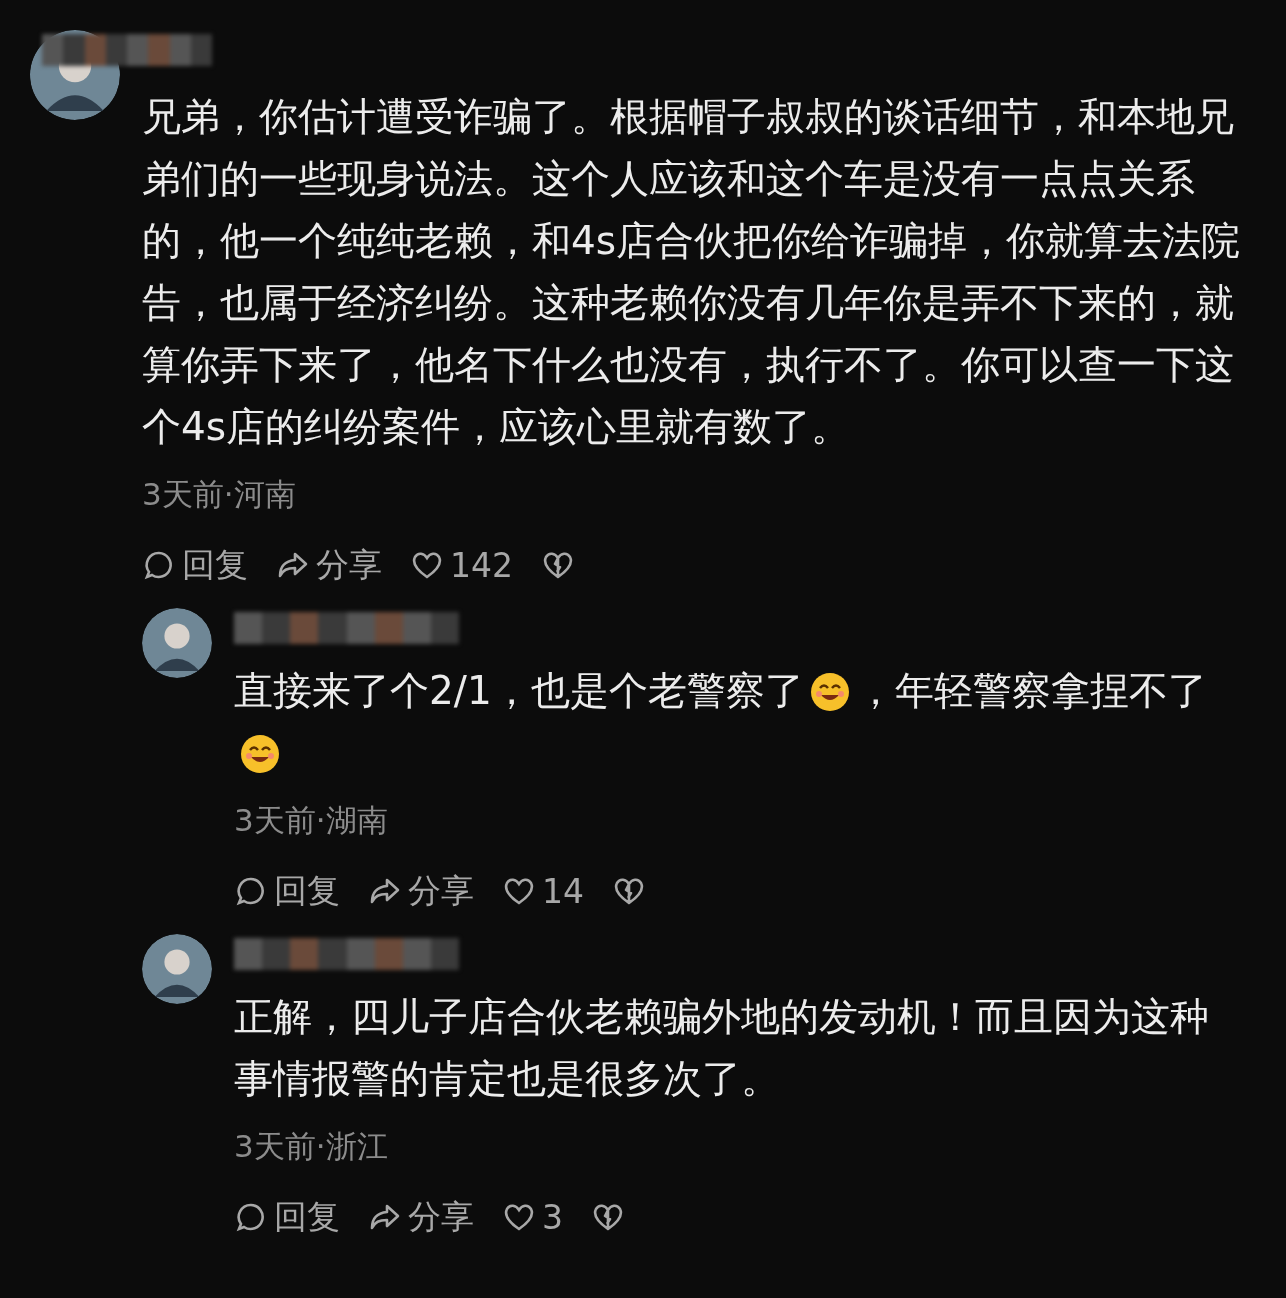  I want to click on comment-meta: 3天前·湖南, so click(311, 820).